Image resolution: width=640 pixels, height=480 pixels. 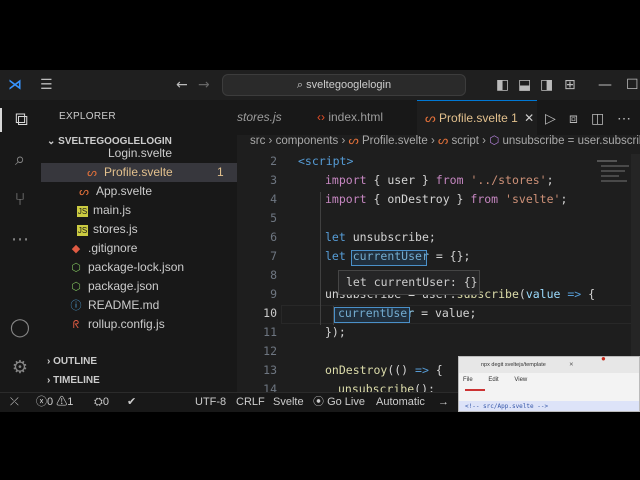 I want to click on file-login-svelte: Login.svelte, so click(x=139, y=153).